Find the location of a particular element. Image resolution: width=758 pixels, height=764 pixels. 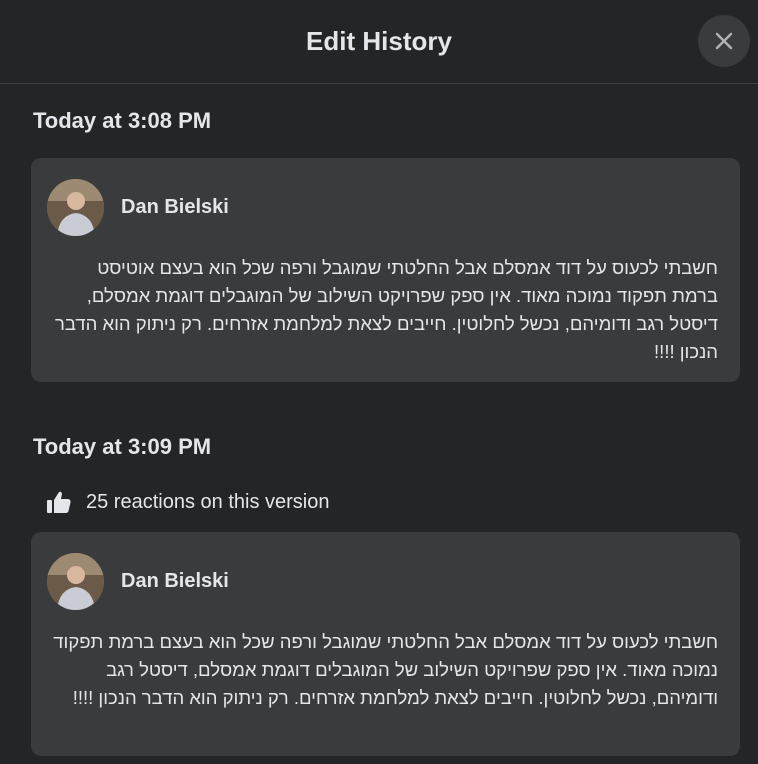

close-icon is located at coordinates (724, 41).